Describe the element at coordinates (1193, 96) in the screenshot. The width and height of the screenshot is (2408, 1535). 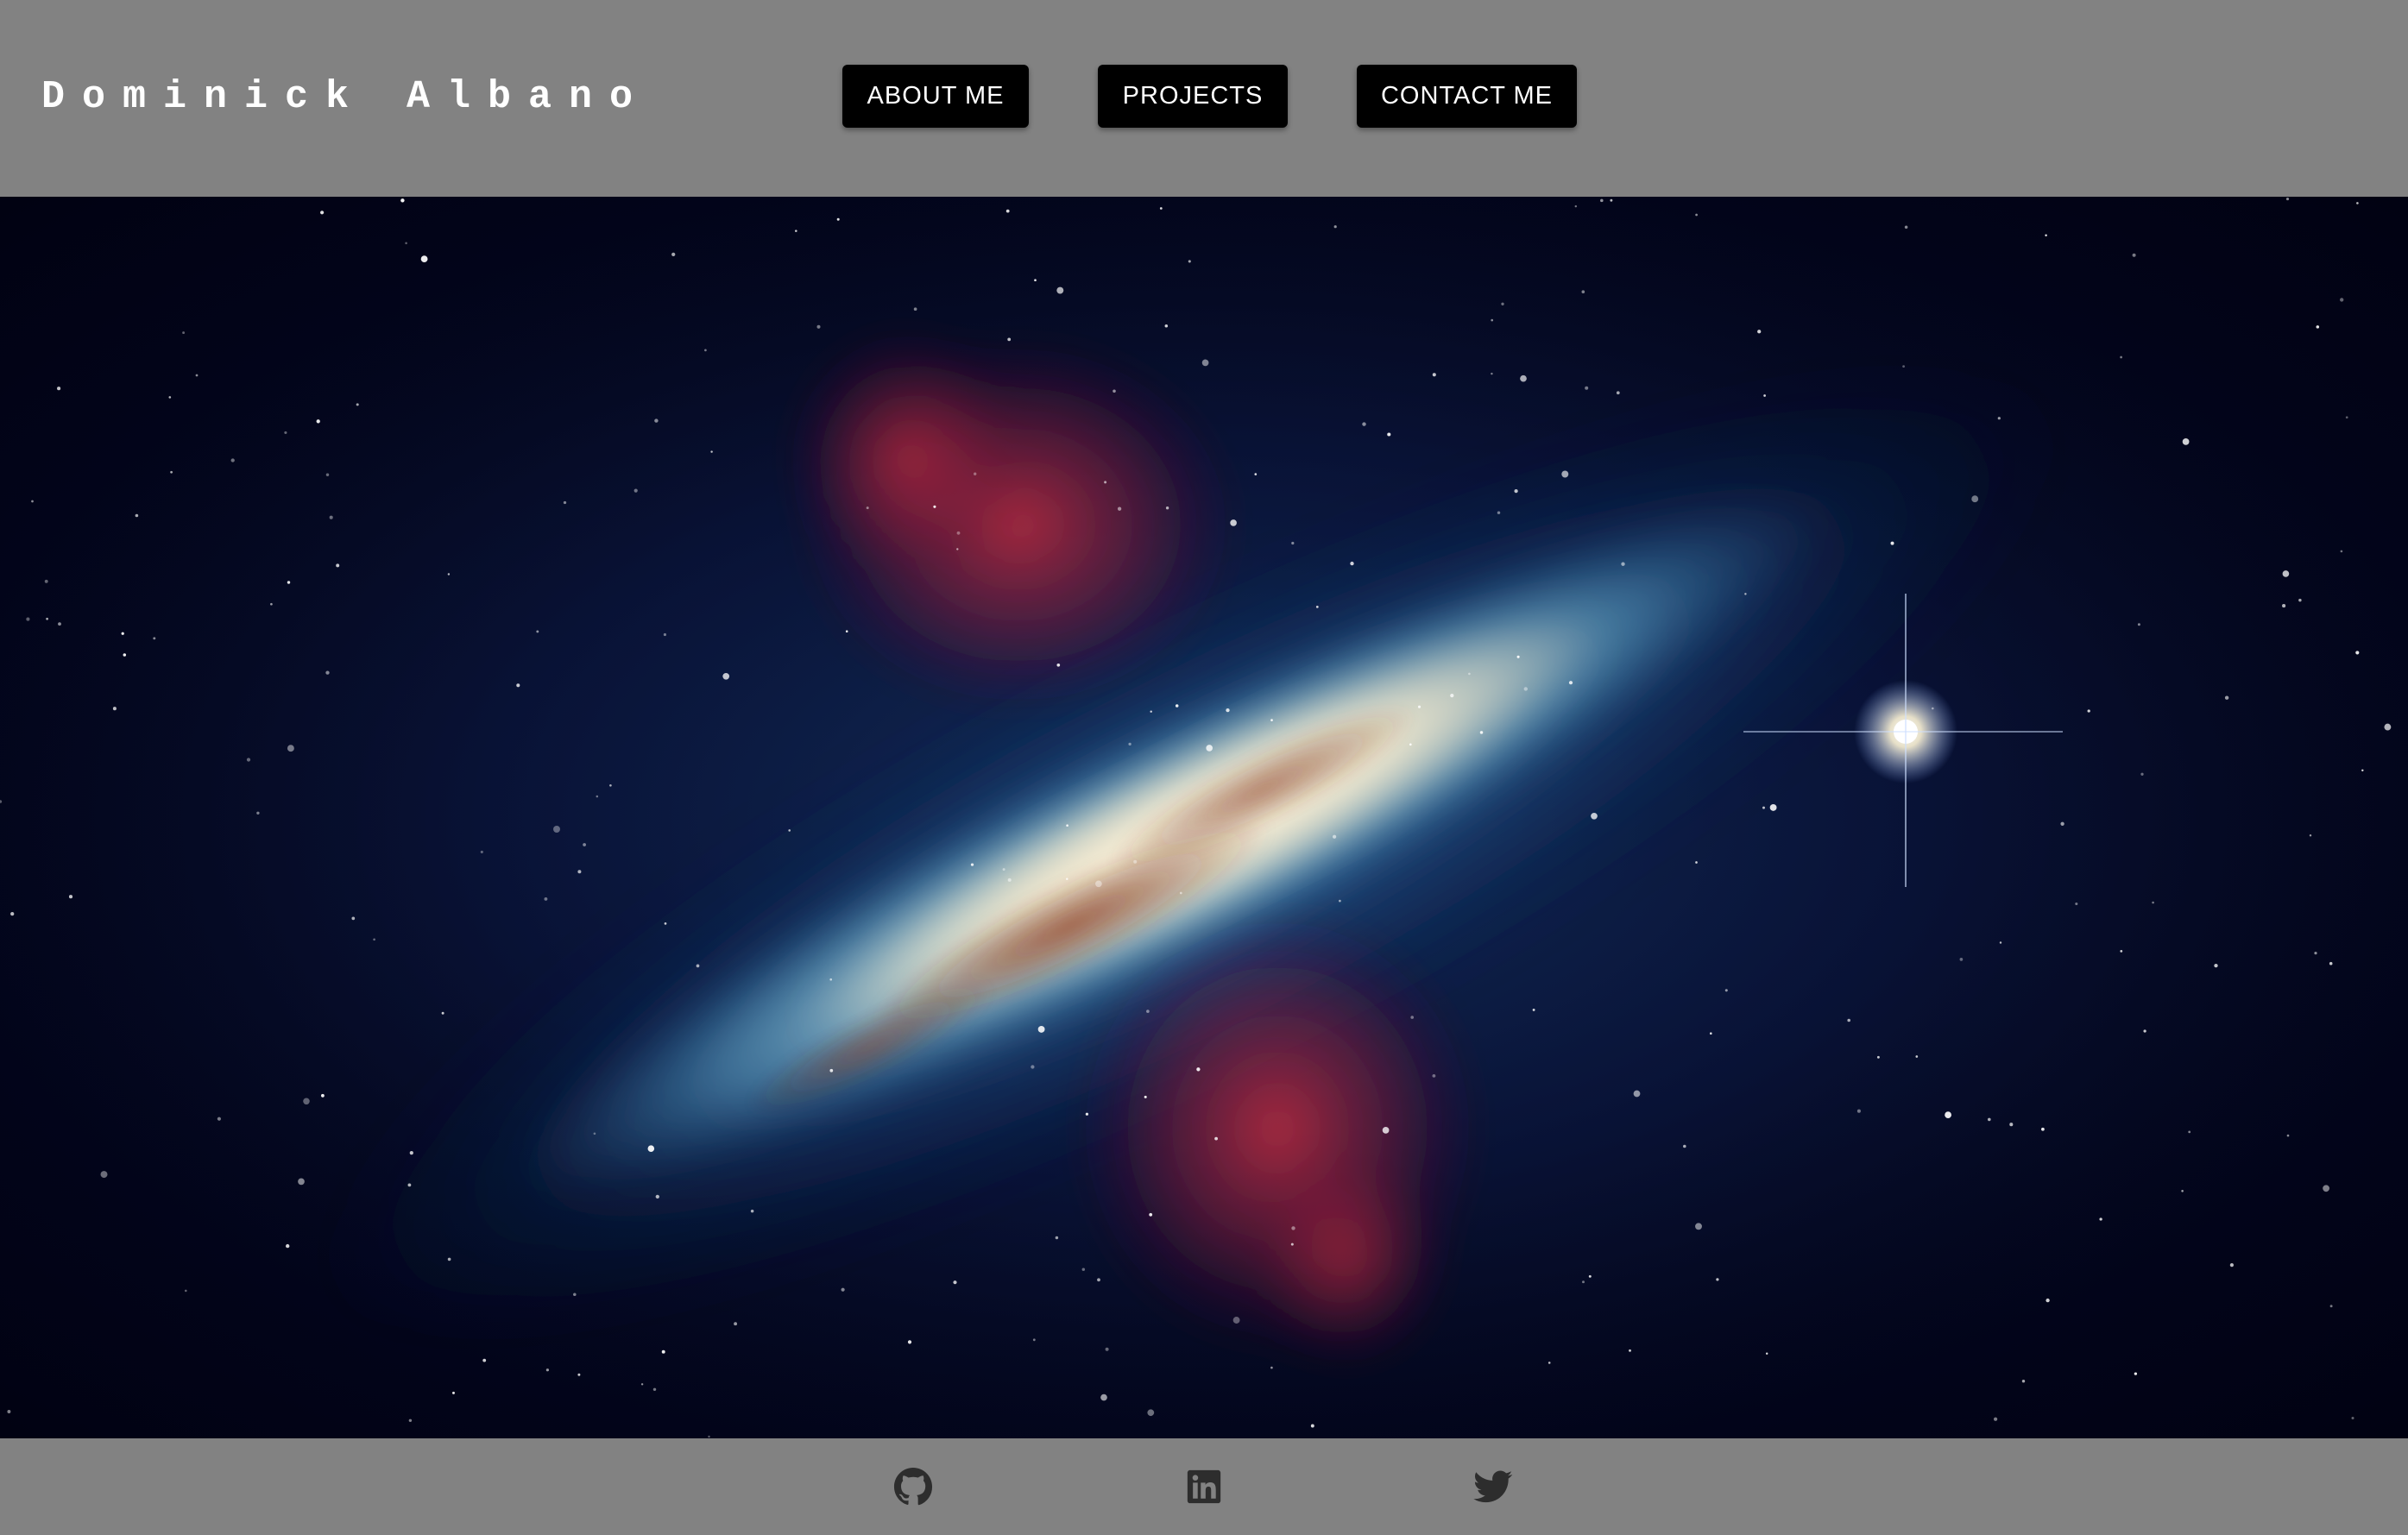
I see `projects-button: PROJECTS` at that location.